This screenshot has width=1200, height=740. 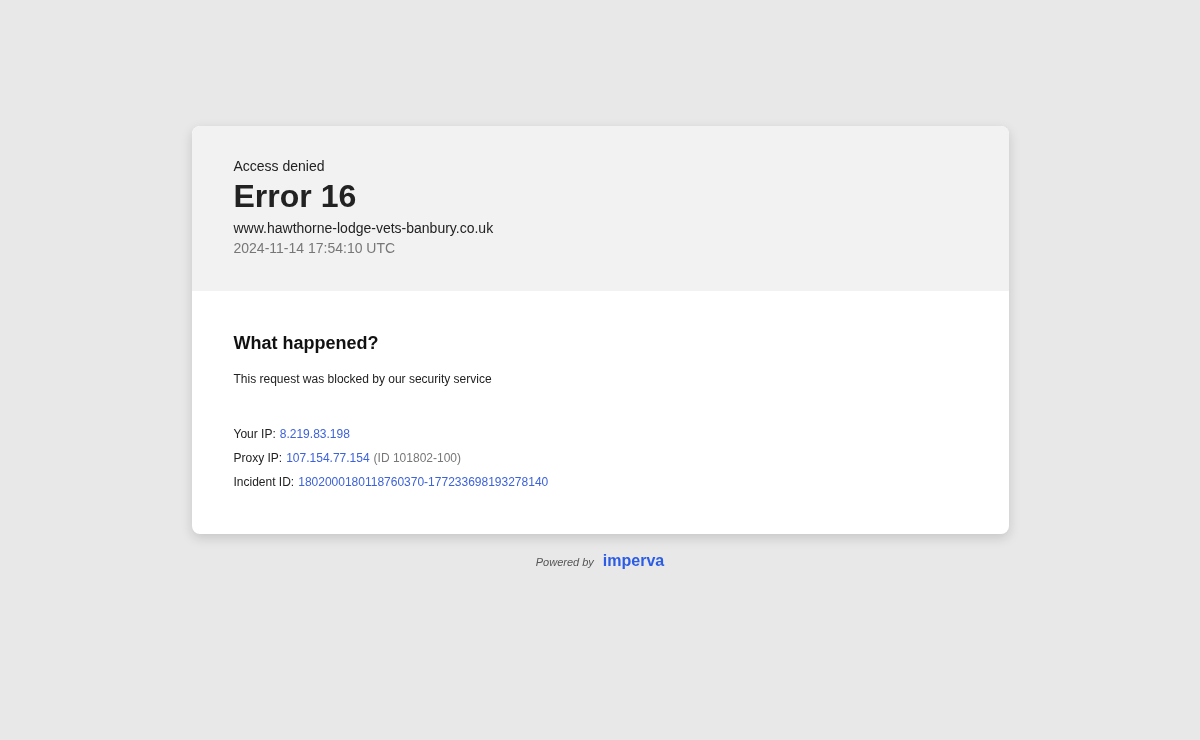 What do you see at coordinates (264, 482) in the screenshot?
I see `detail-label: Incident ID:` at bounding box center [264, 482].